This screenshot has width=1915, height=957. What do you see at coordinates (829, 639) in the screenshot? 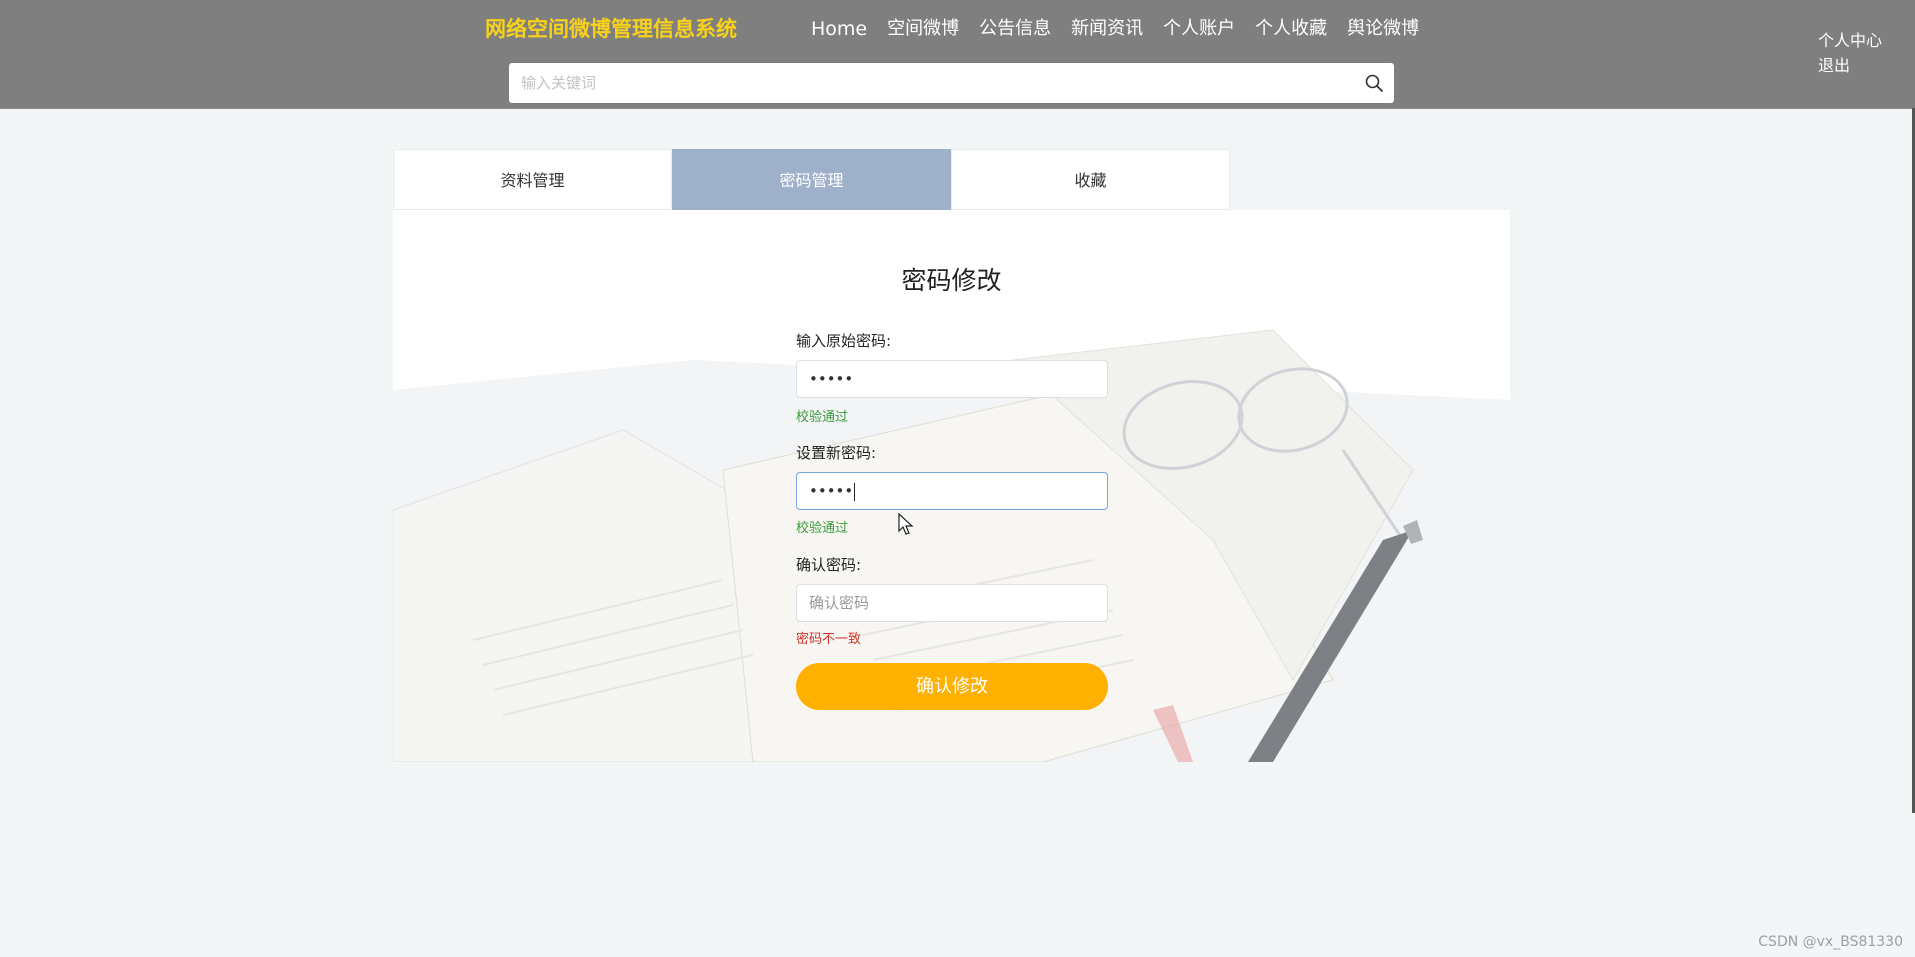
I see `confirm-password-status: 密码不一致` at bounding box center [829, 639].